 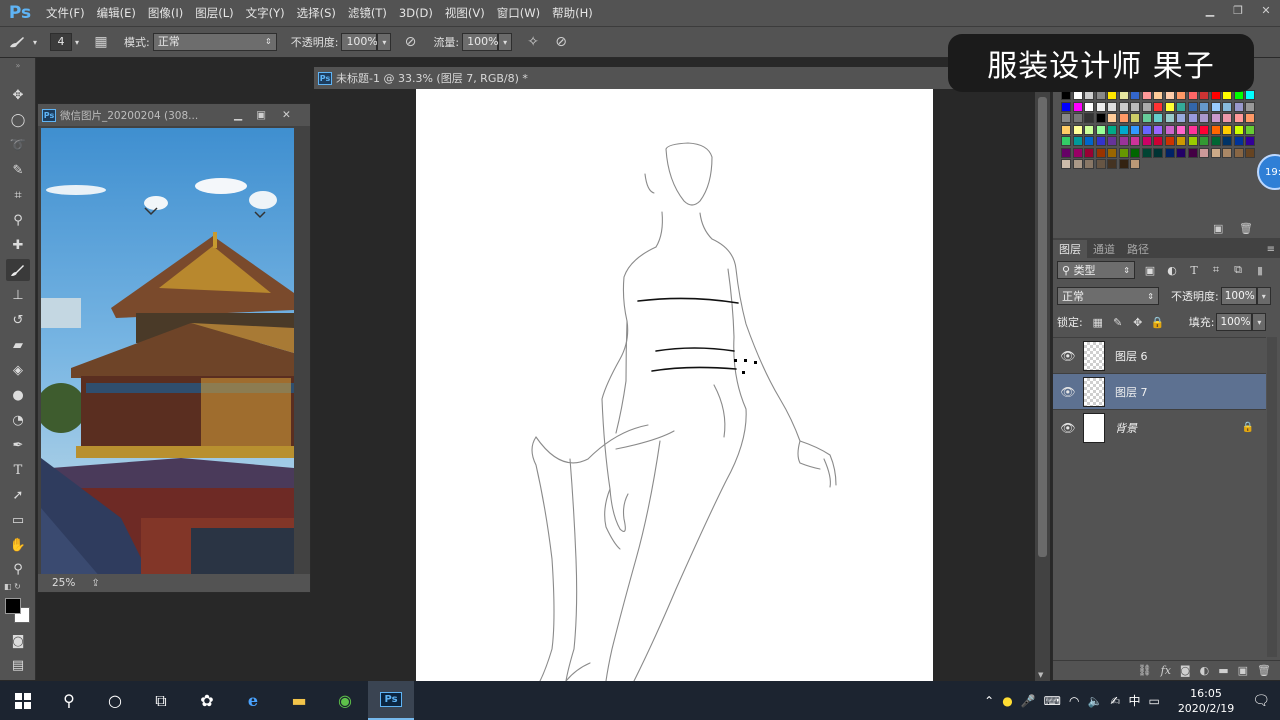 I want to click on export-icon: ⇪, so click(x=95, y=583).